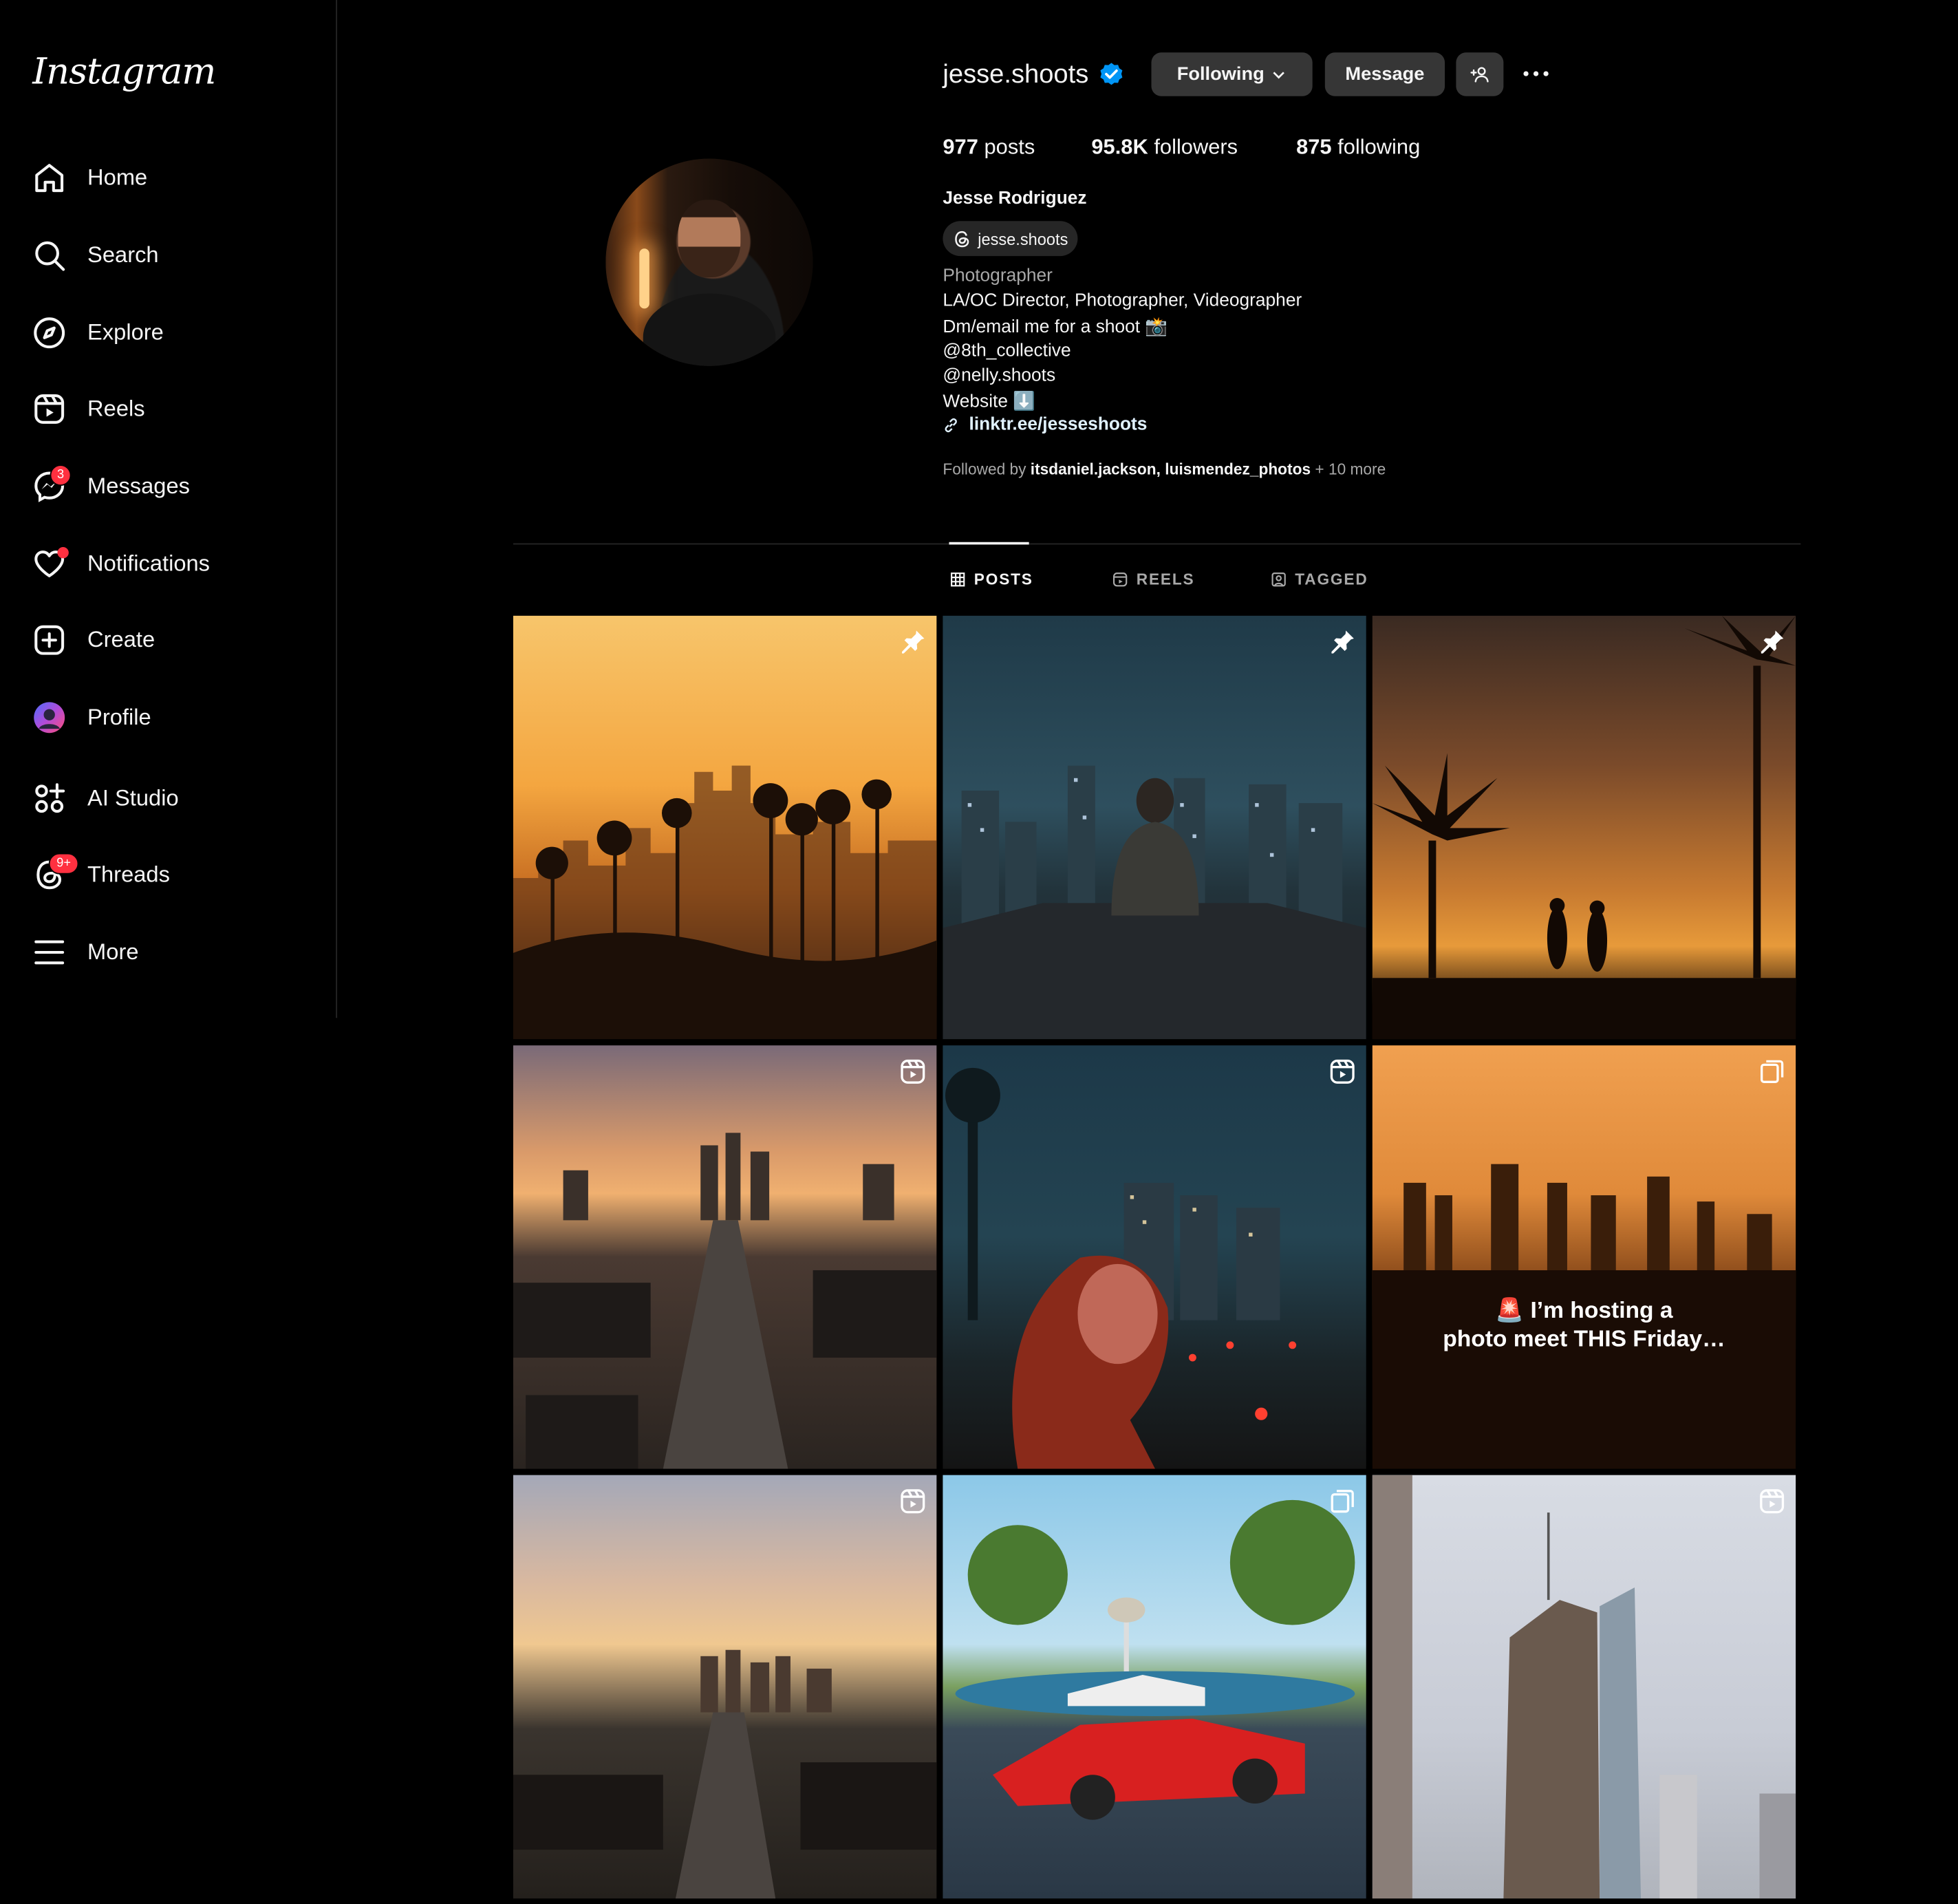 This screenshot has height=1904, width=1958. I want to click on sidebar-item-explore: Explore, so click(175, 332).